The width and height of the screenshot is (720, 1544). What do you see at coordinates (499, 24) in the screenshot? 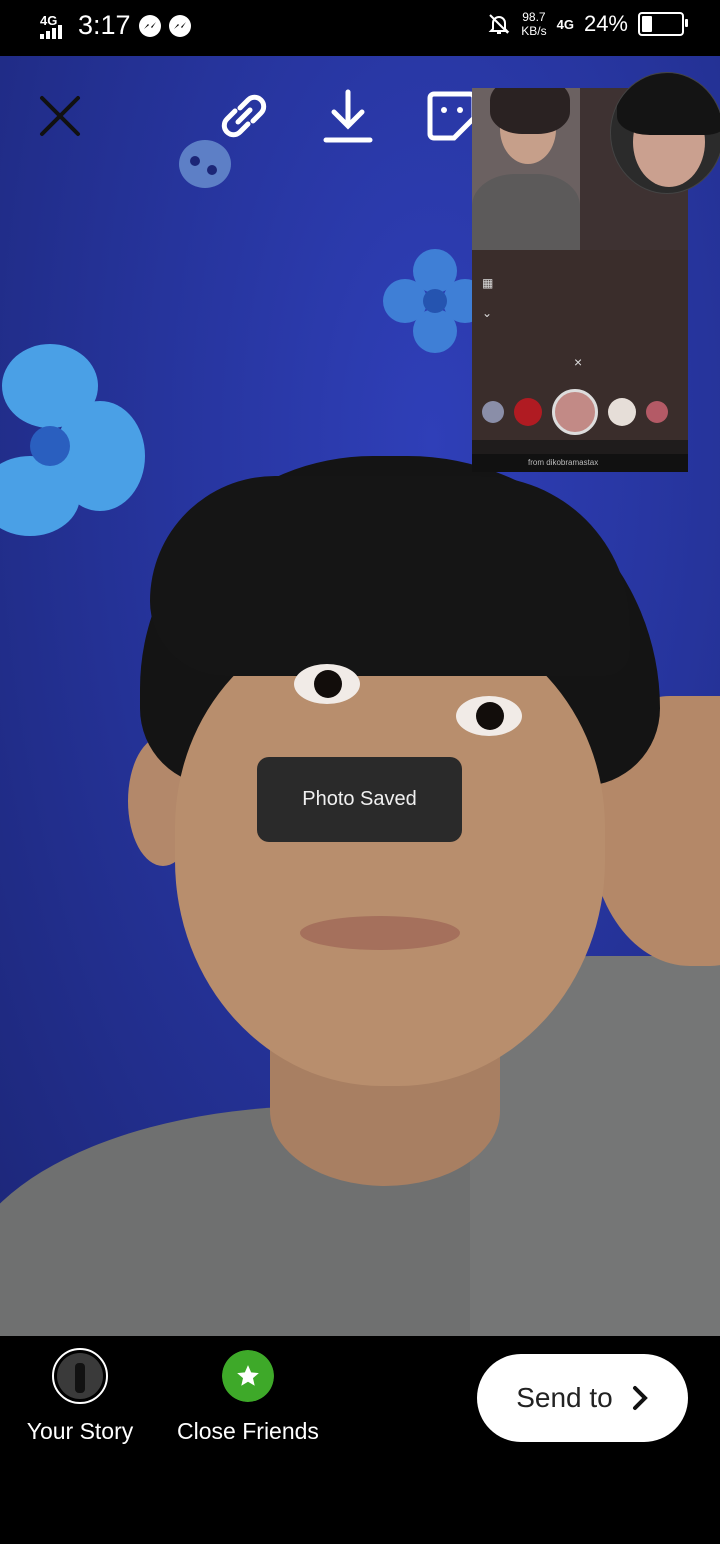
I see `mute-bell-icon` at bounding box center [499, 24].